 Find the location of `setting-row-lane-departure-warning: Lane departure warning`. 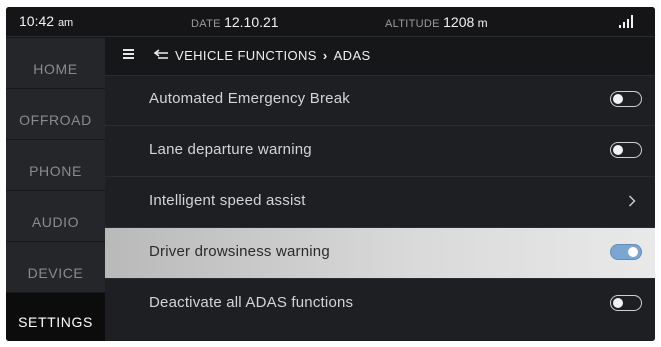

setting-row-lane-departure-warning: Lane departure warning is located at coordinates (380, 151).